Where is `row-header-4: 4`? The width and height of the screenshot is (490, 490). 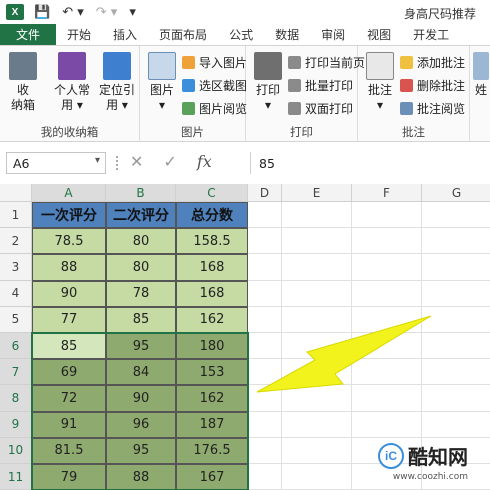
row-header-4: 4 is located at coordinates (16, 293).